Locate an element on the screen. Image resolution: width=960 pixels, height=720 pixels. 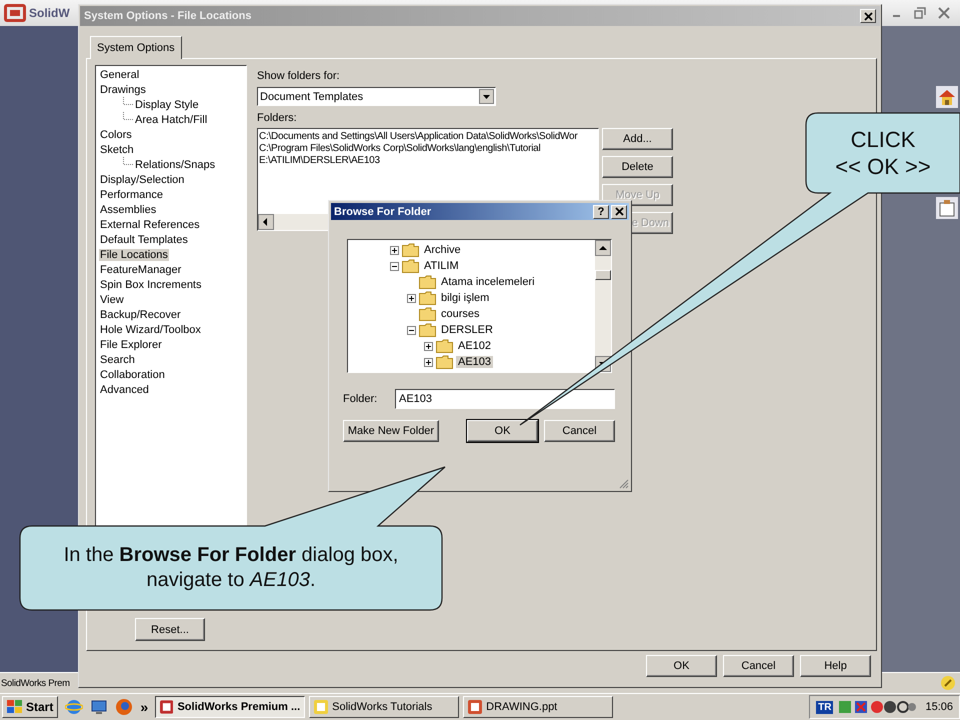
folder-item: DERSLER is located at coordinates (467, 330).